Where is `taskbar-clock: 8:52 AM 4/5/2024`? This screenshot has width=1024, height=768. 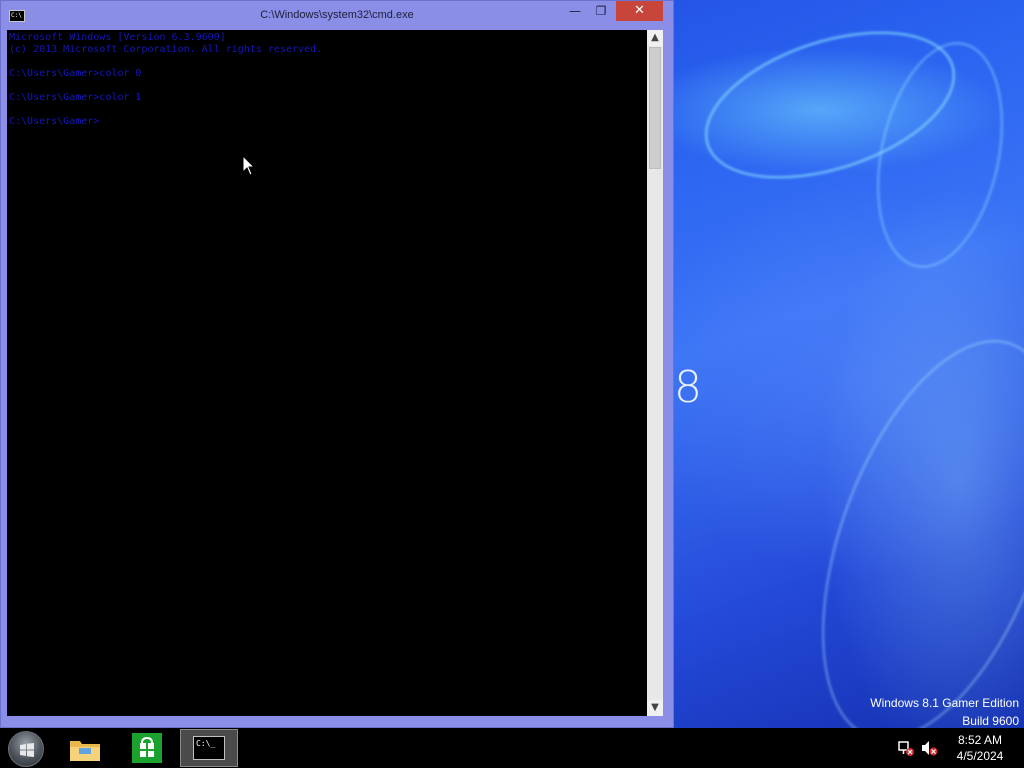 taskbar-clock: 8:52 AM 4/5/2024 is located at coordinates (980, 748).